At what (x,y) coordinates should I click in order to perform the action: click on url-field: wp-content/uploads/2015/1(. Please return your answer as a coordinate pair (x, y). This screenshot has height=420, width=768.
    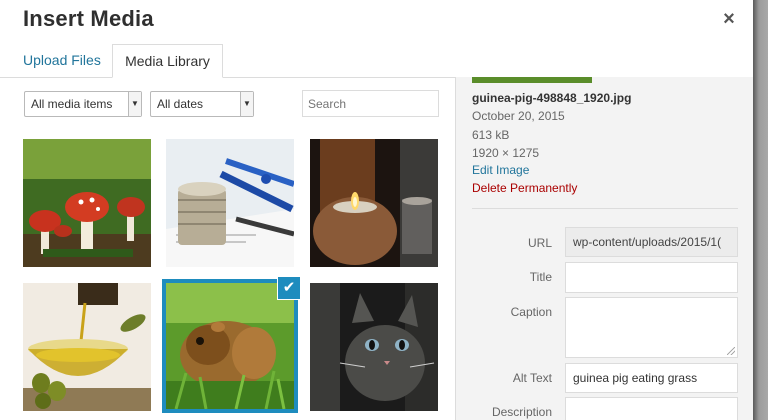
    Looking at the image, I should click on (651, 242).